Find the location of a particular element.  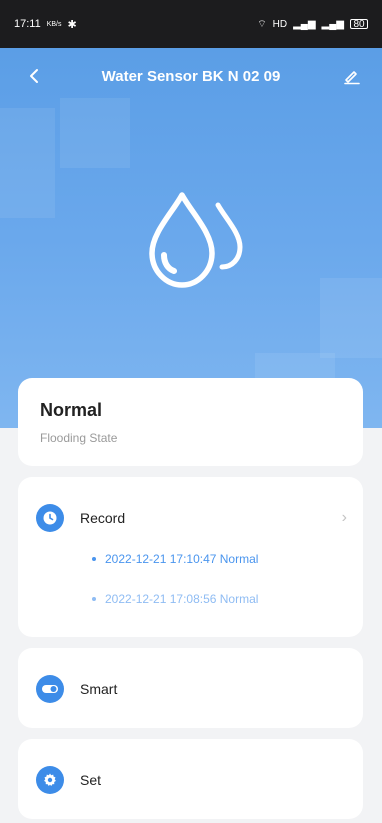

clock-icon is located at coordinates (50, 518).